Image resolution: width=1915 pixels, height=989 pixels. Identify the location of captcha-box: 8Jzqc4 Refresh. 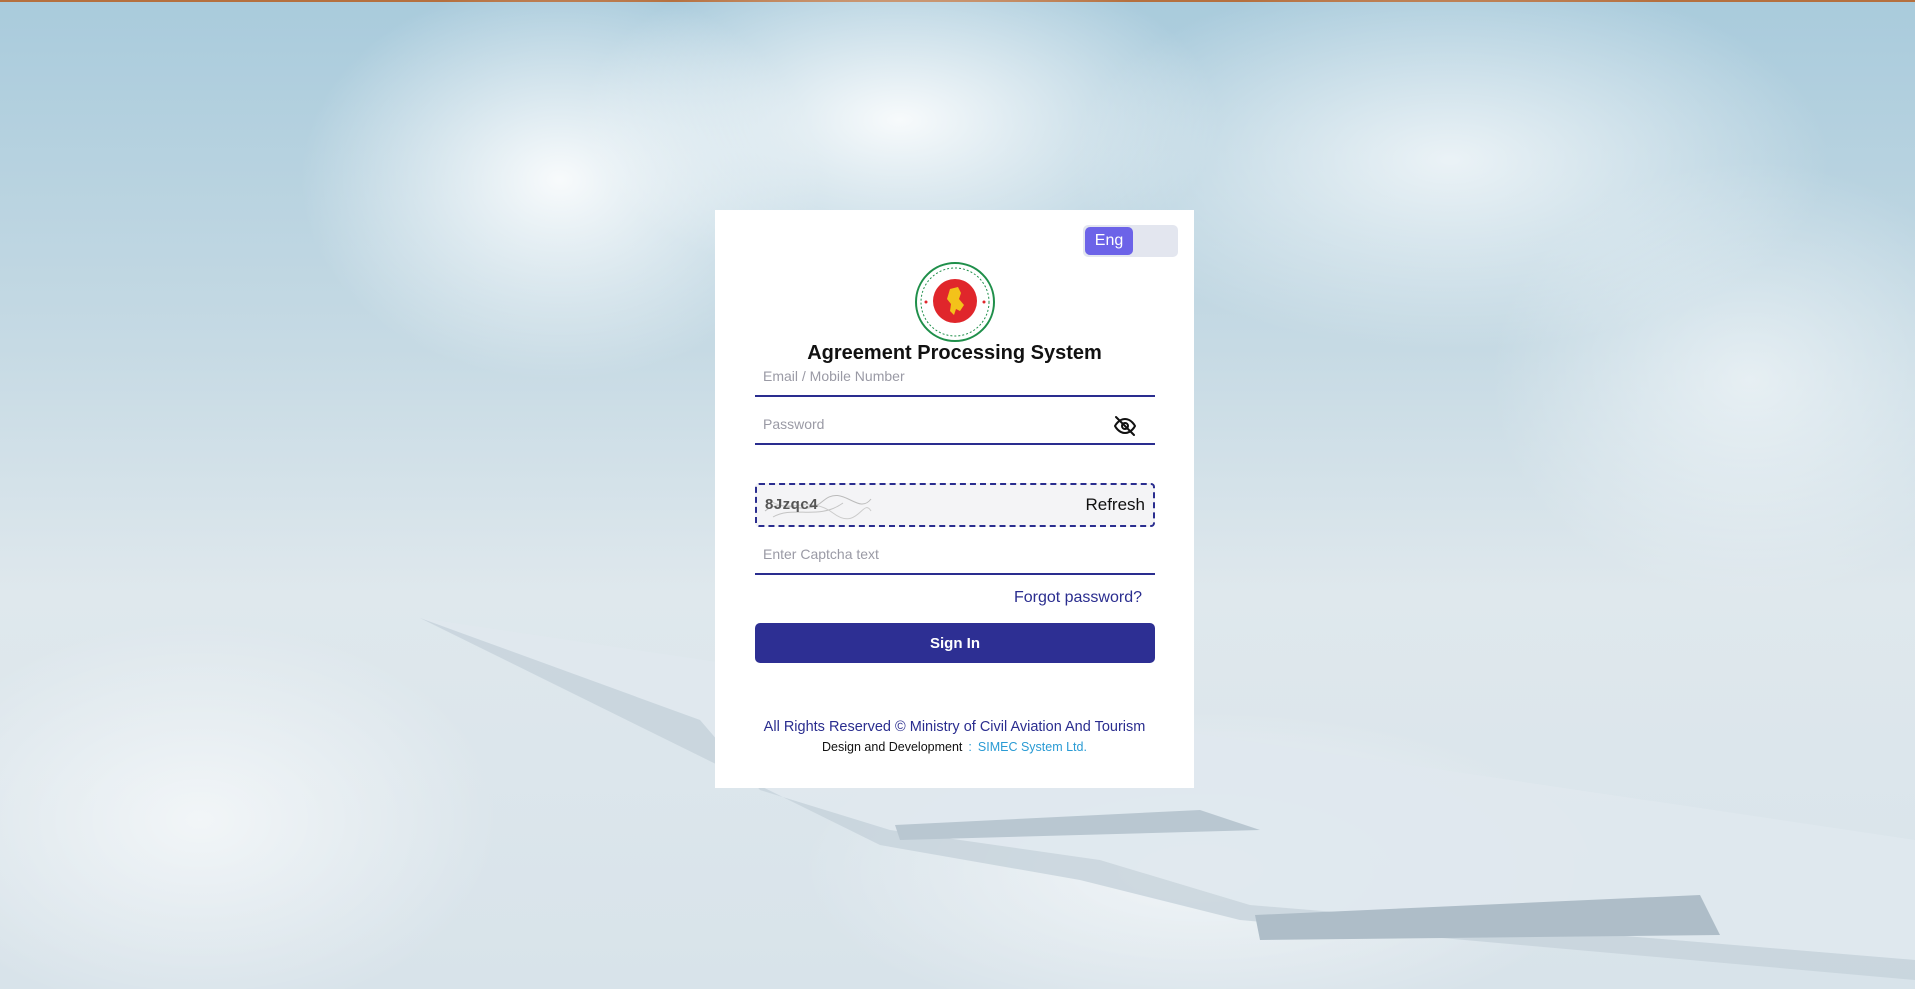
(955, 505).